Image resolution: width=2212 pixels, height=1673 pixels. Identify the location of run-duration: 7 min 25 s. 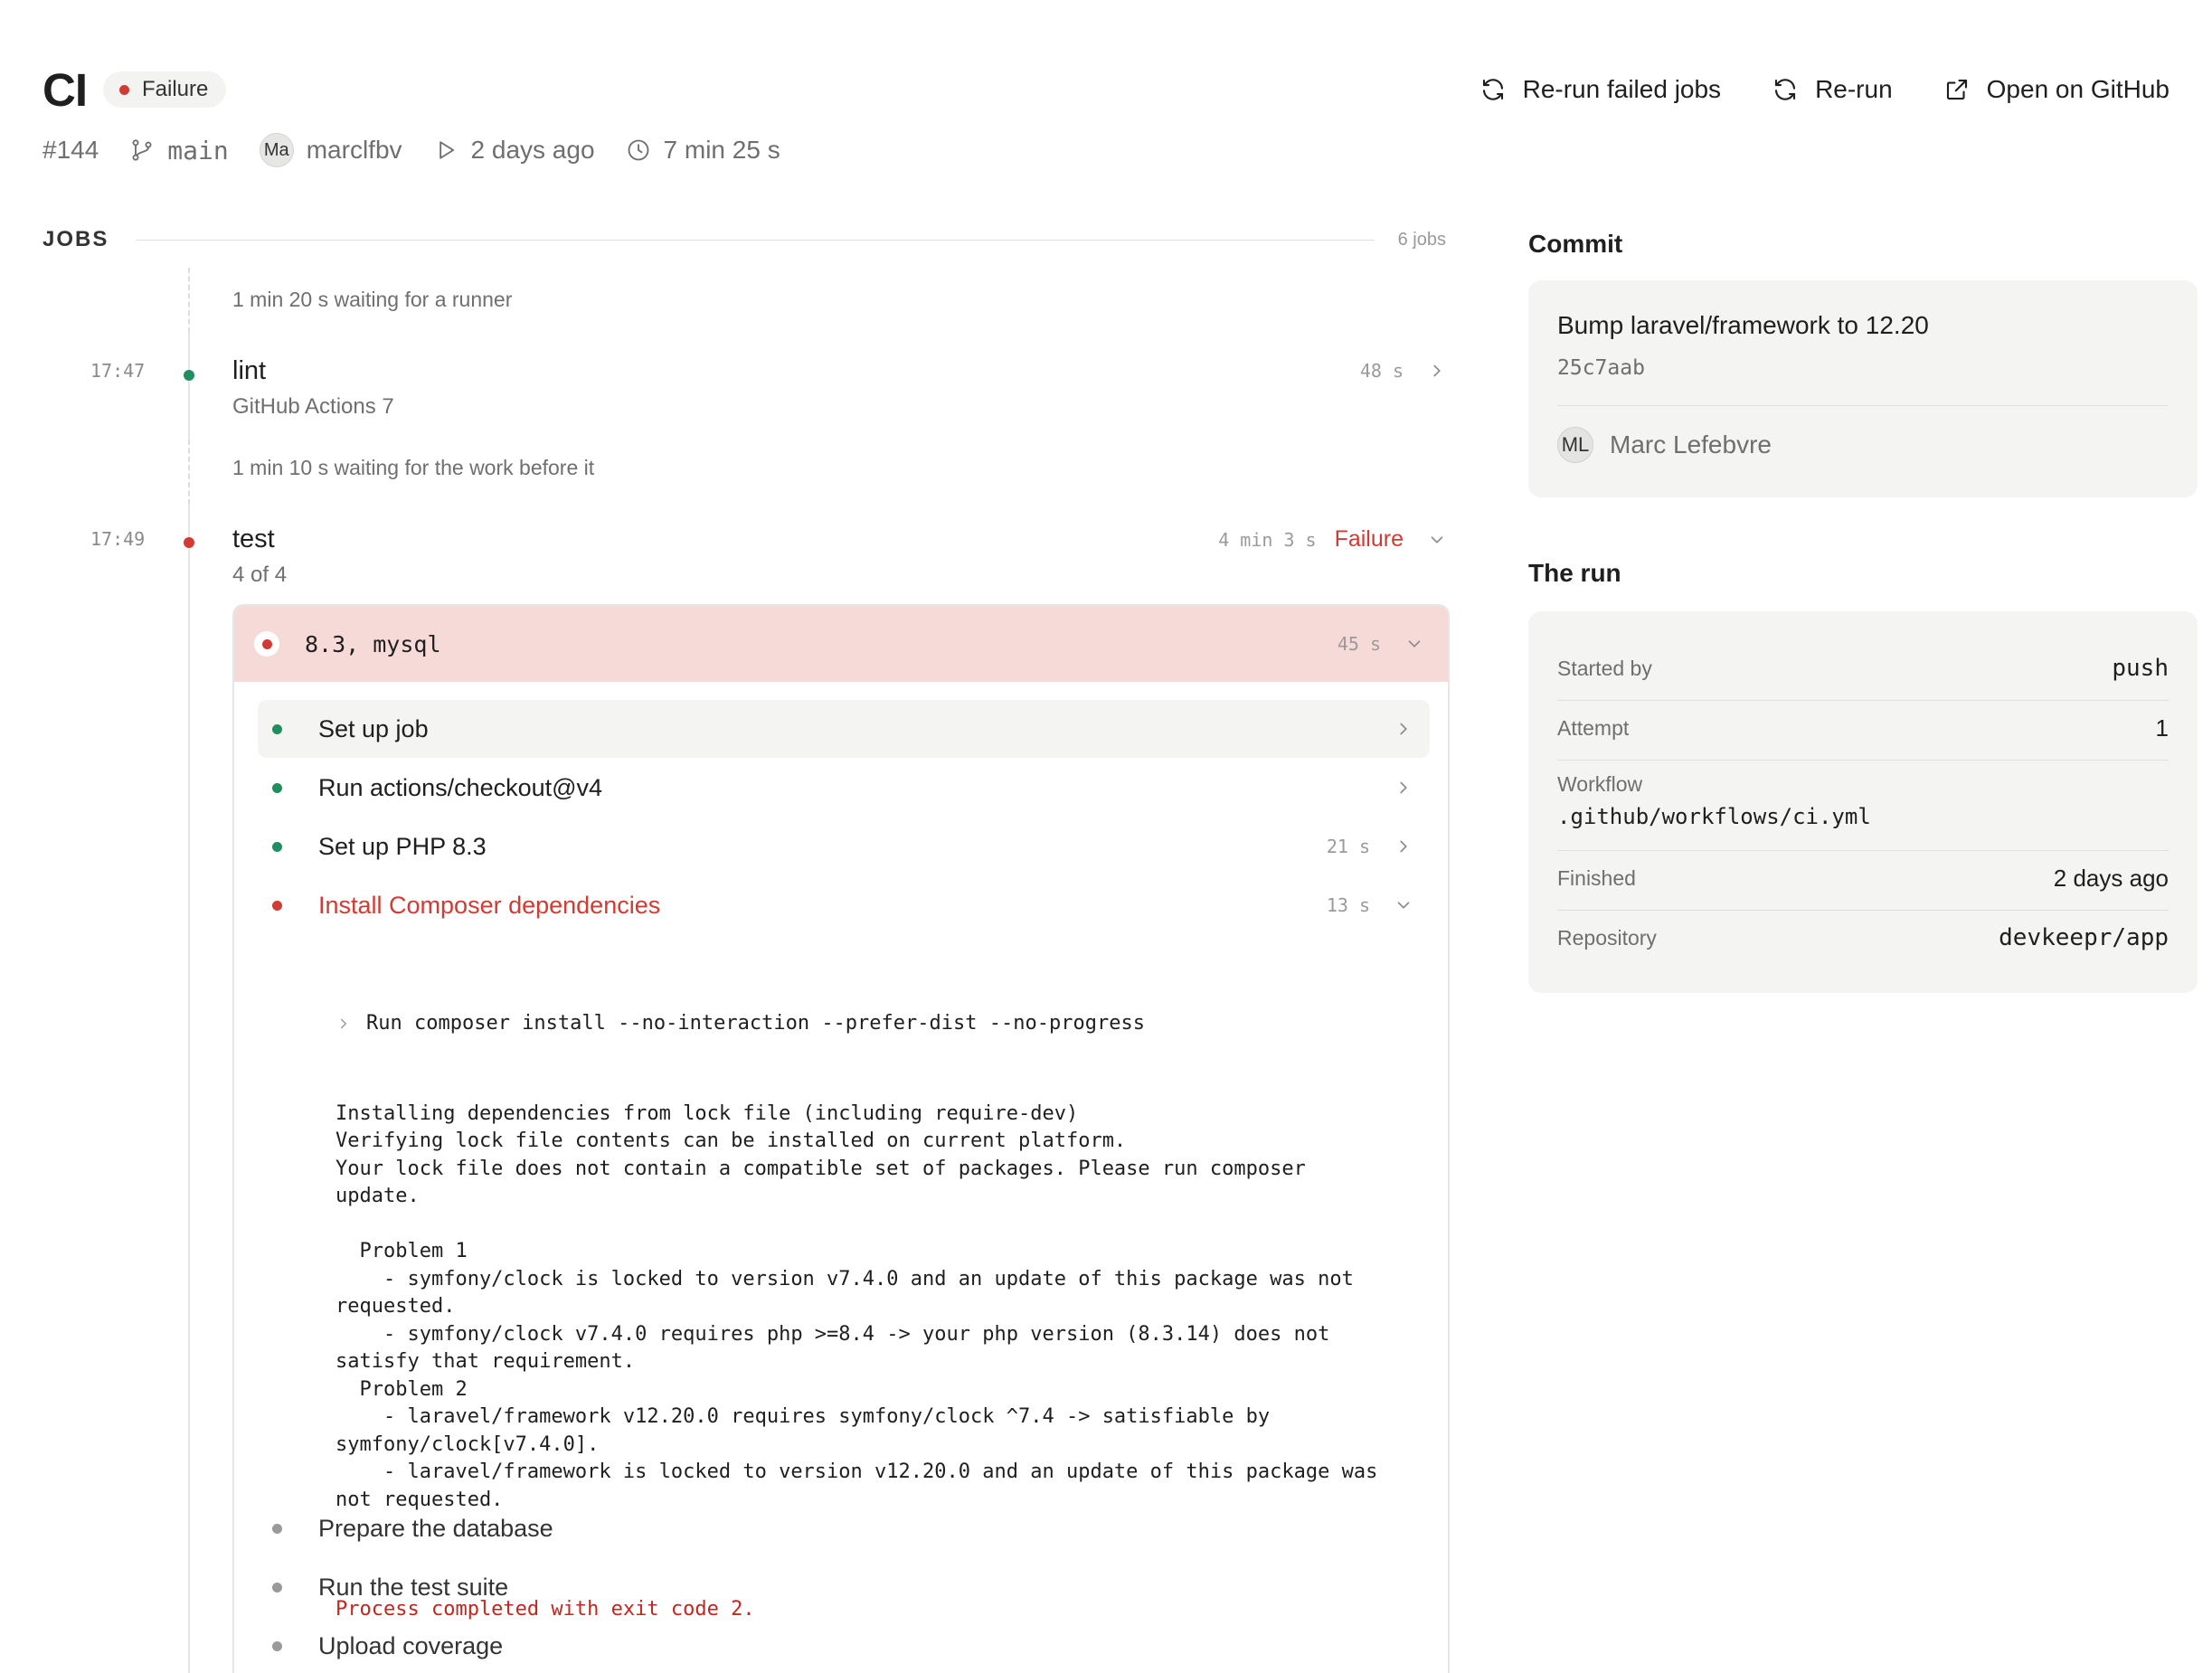
(703, 150).